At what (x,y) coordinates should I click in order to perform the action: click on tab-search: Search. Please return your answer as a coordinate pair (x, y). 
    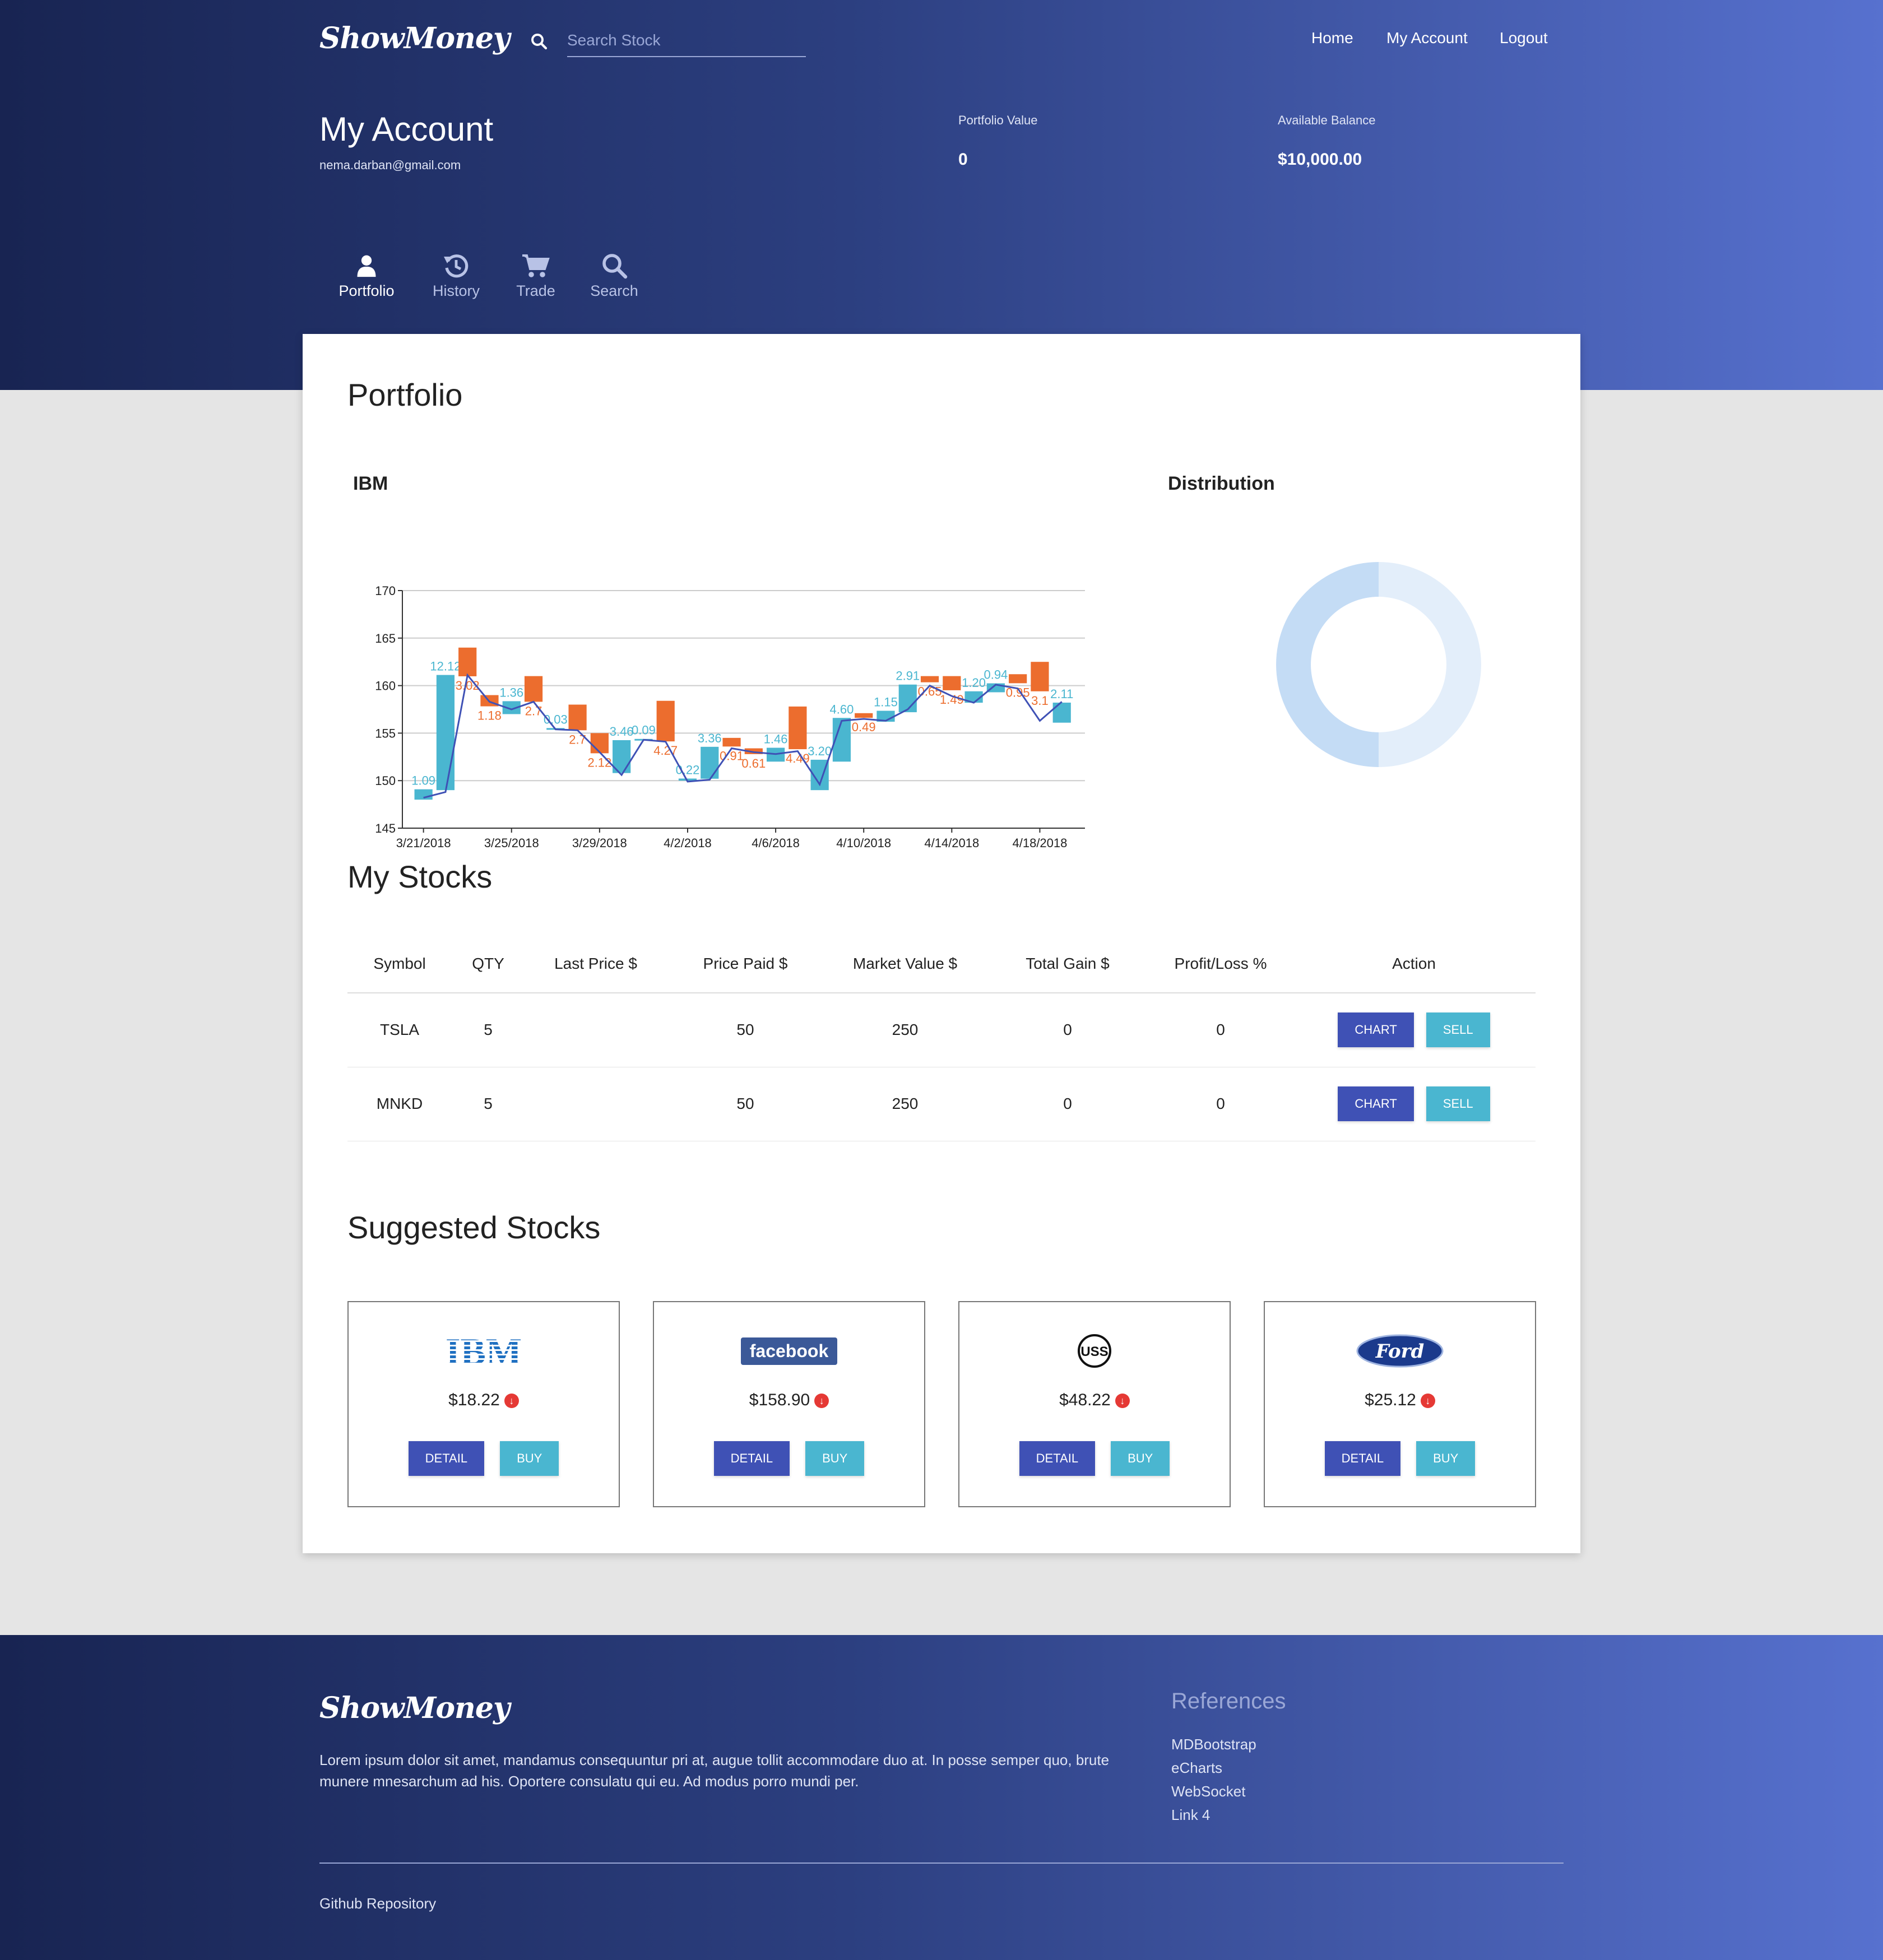
    Looking at the image, I should click on (614, 276).